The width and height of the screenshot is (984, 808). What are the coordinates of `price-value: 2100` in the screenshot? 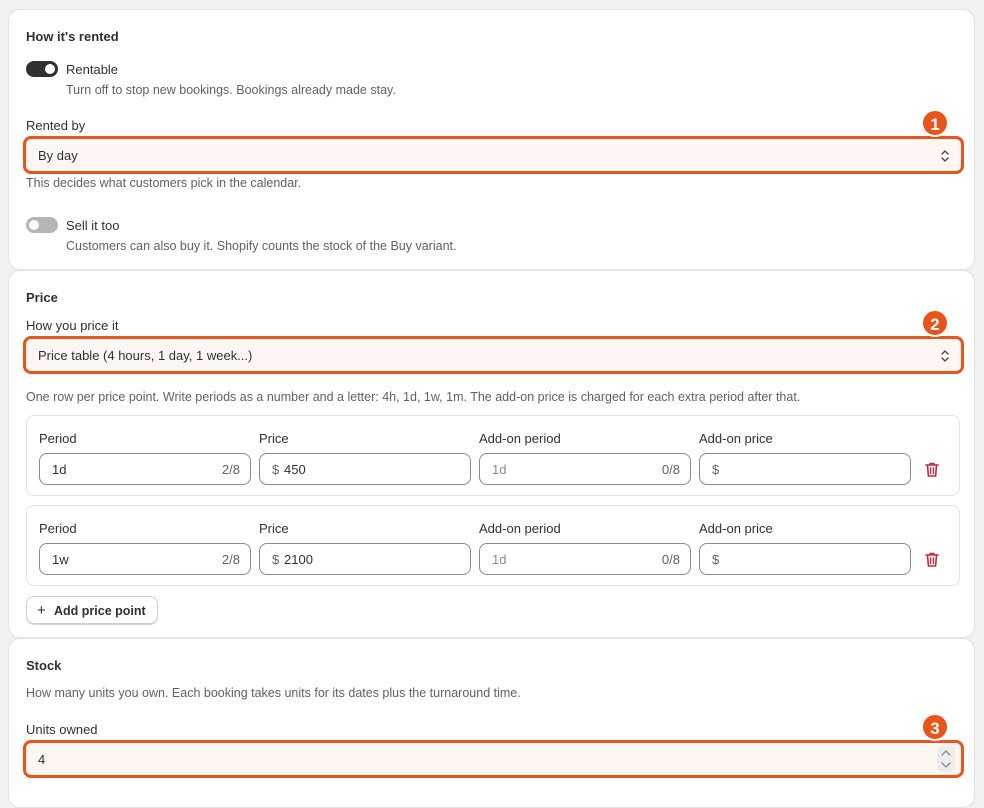 It's located at (298, 559).